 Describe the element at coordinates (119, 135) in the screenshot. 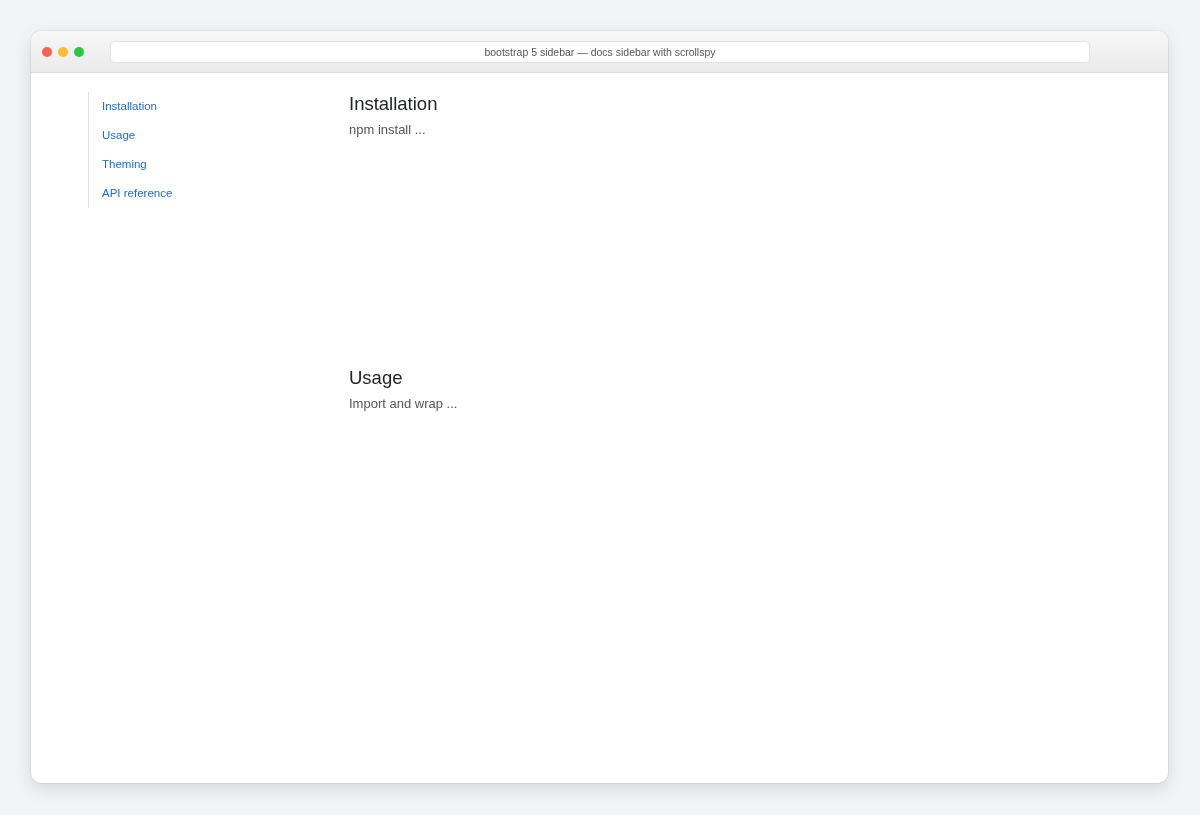

I see `sidebar-link: Usage` at that location.